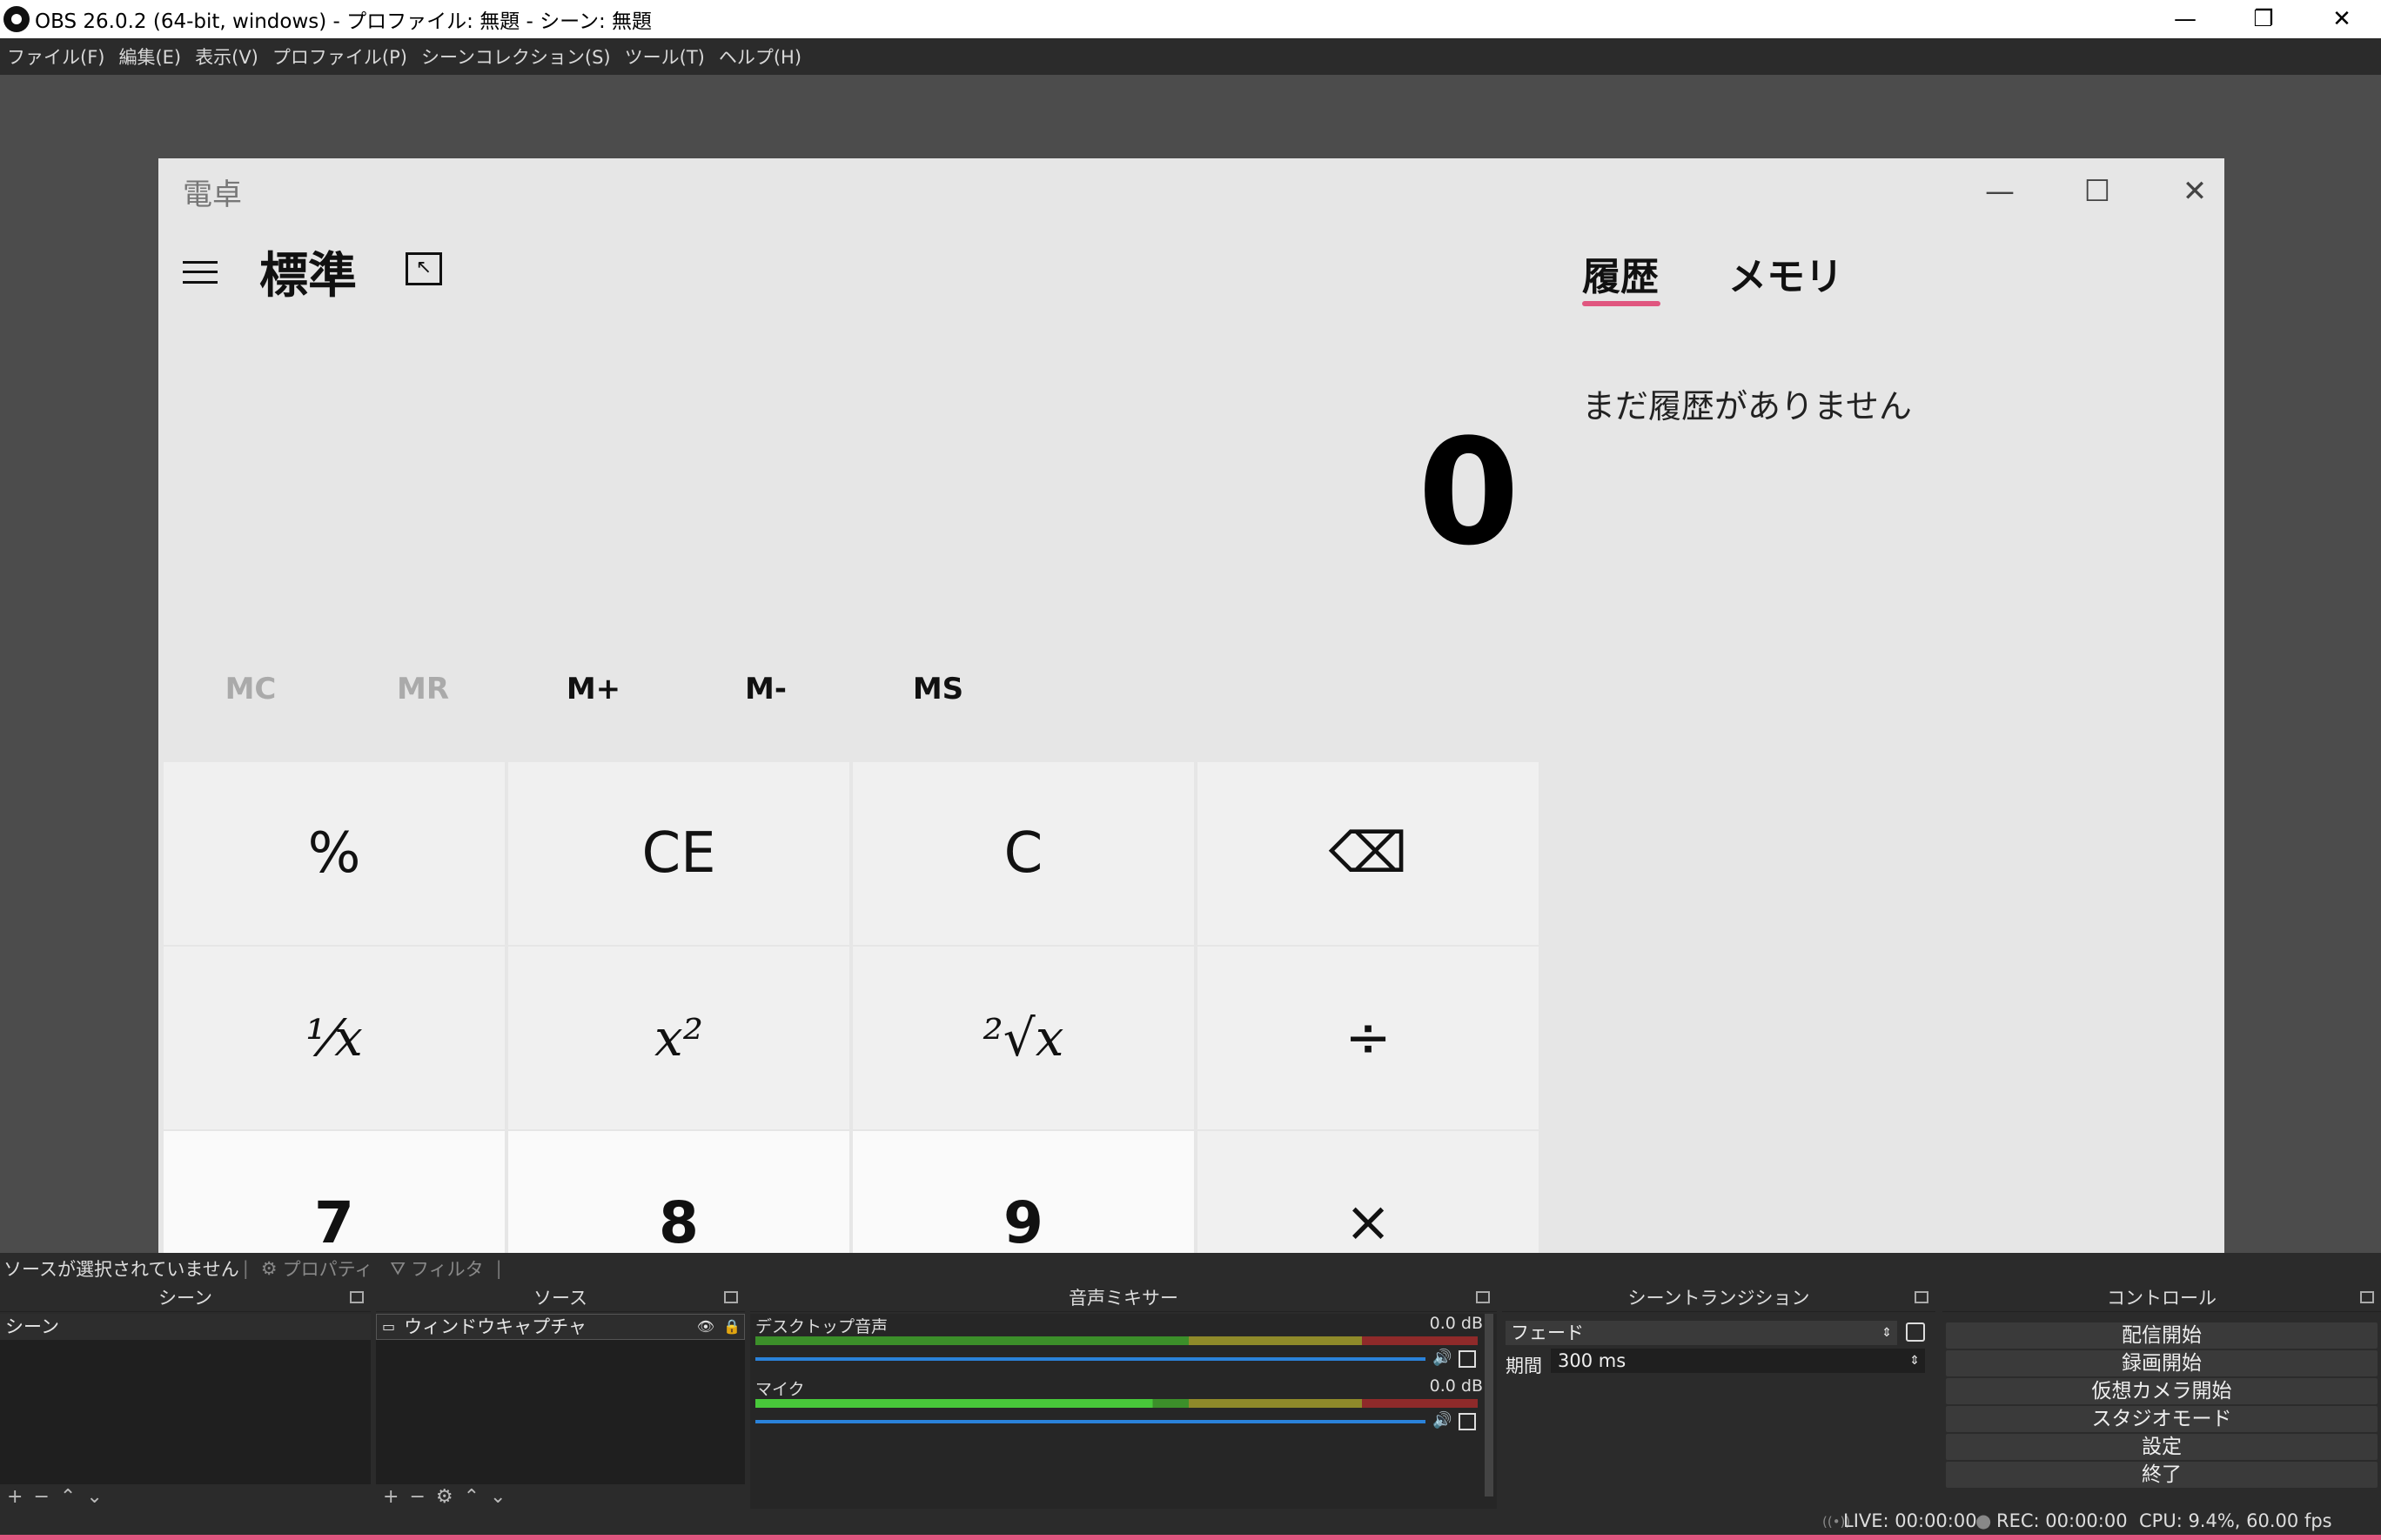 Image resolution: width=2381 pixels, height=1540 pixels. I want to click on menu-edit: 編集(E), so click(149, 57).